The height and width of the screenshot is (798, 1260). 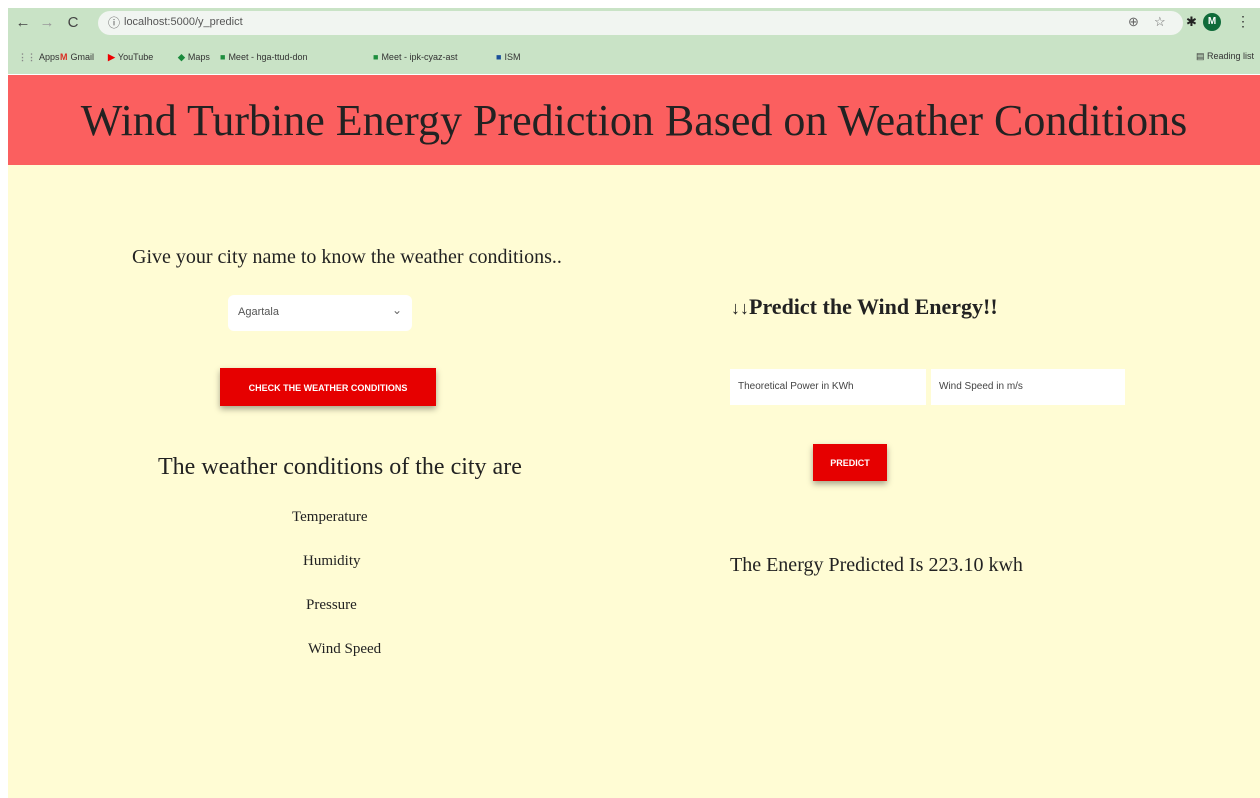 I want to click on zoom-icon: ⊕, so click(x=1133, y=22).